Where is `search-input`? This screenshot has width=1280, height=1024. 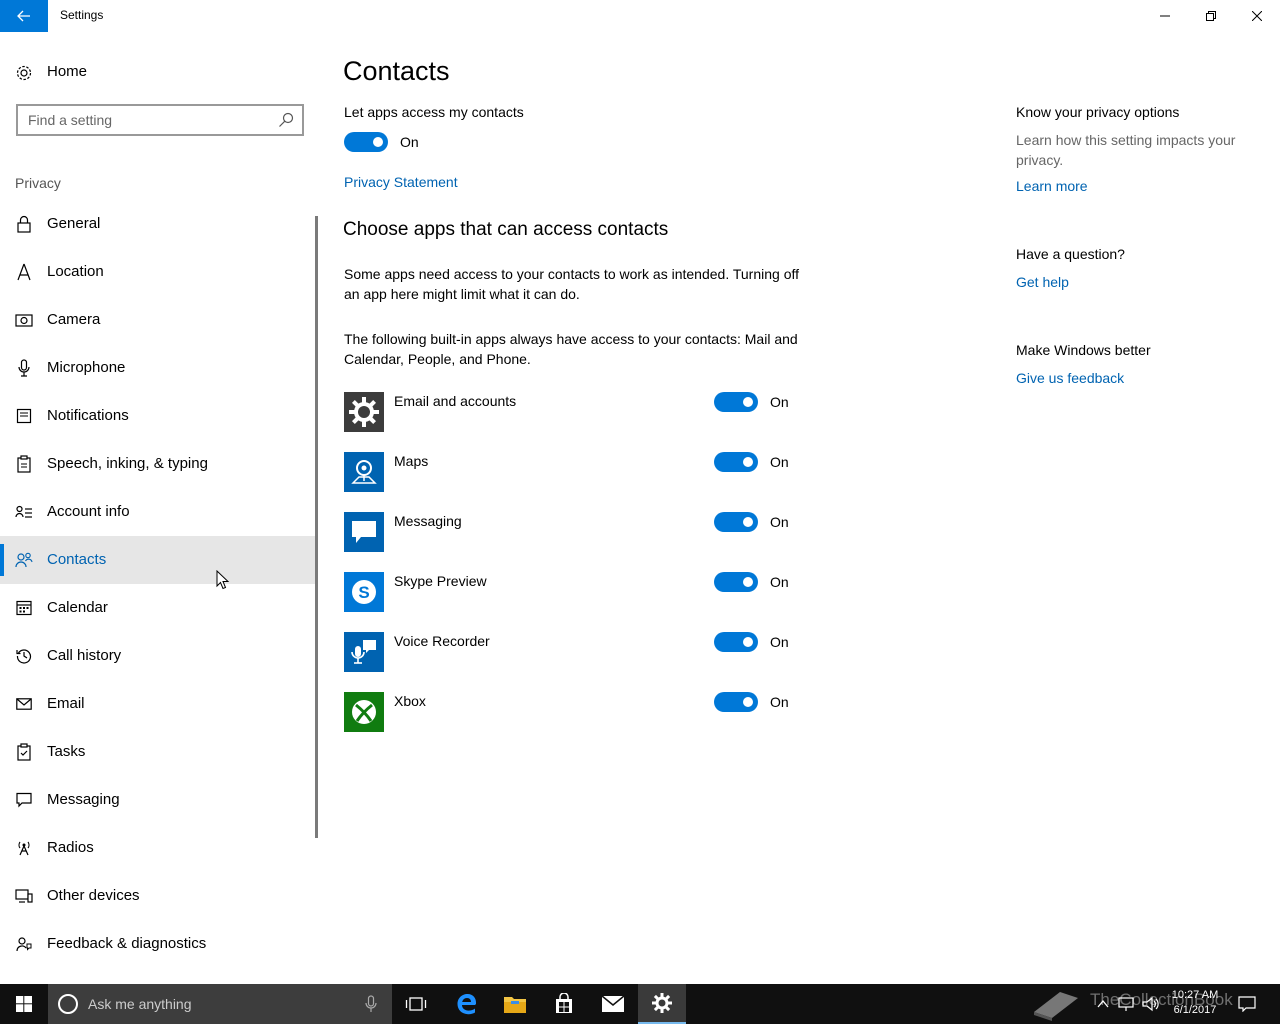
search-input is located at coordinates (148, 120).